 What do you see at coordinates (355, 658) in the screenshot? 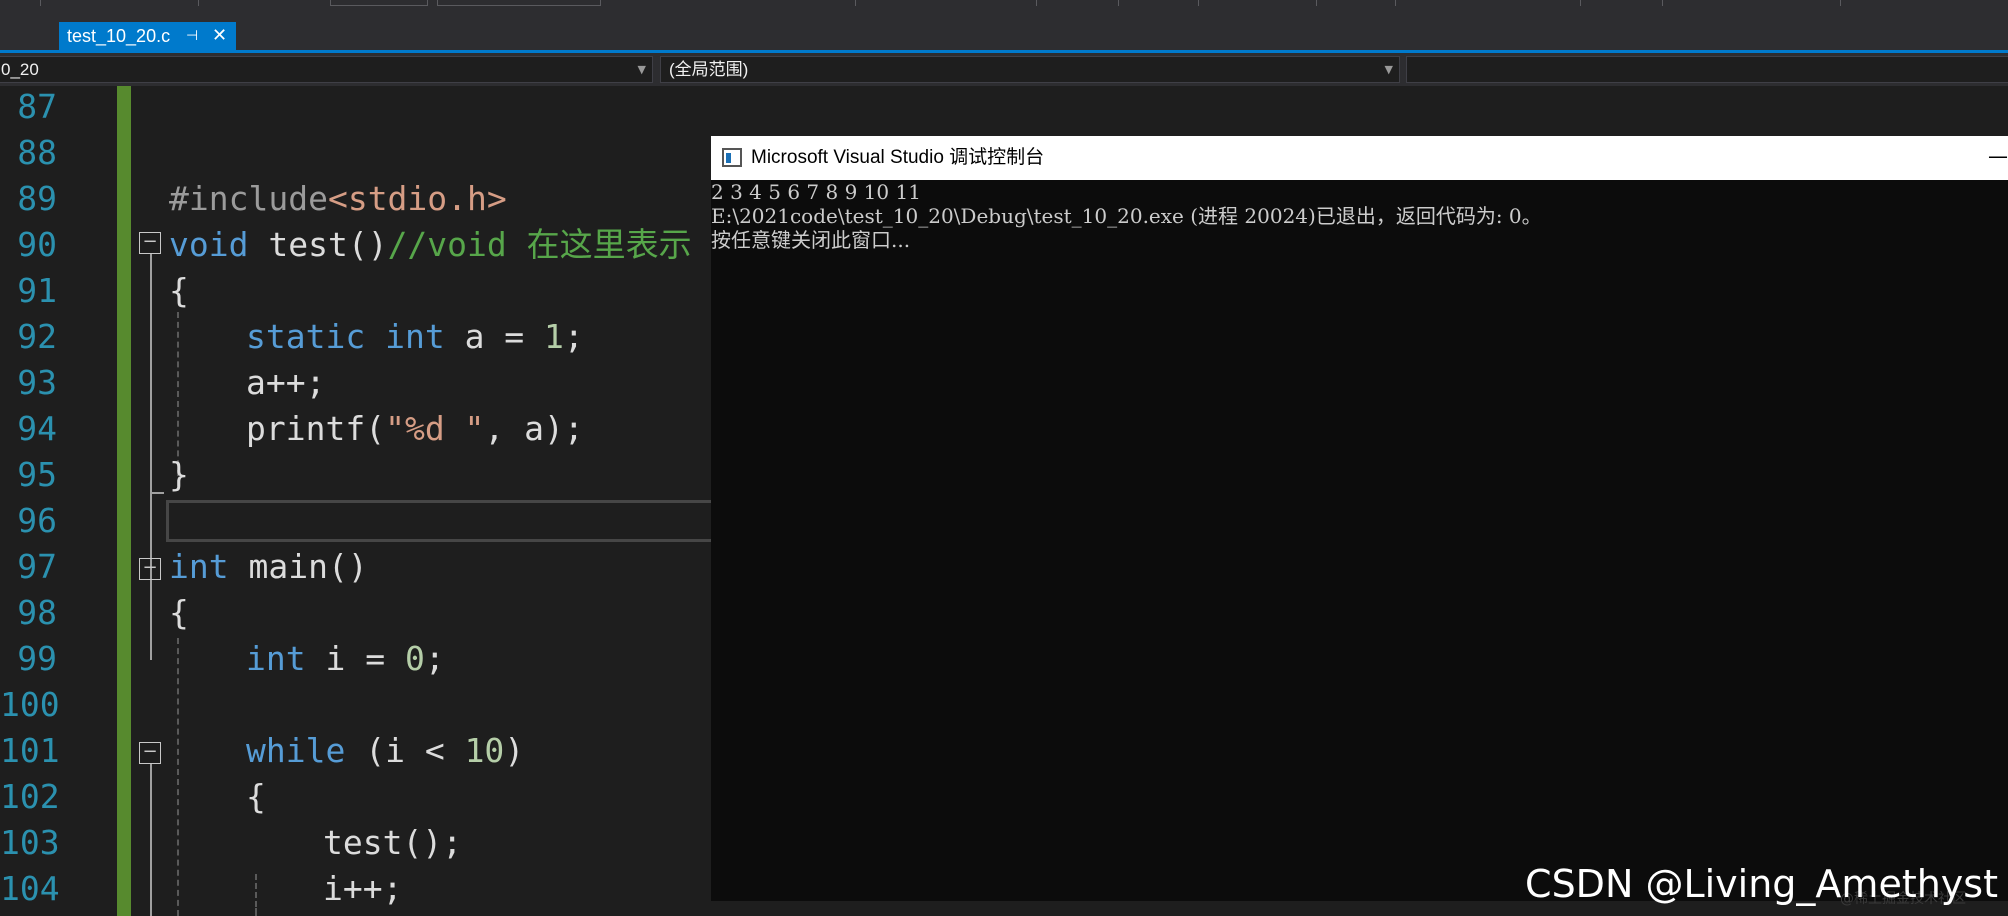
I see `code-token: i =` at bounding box center [355, 658].